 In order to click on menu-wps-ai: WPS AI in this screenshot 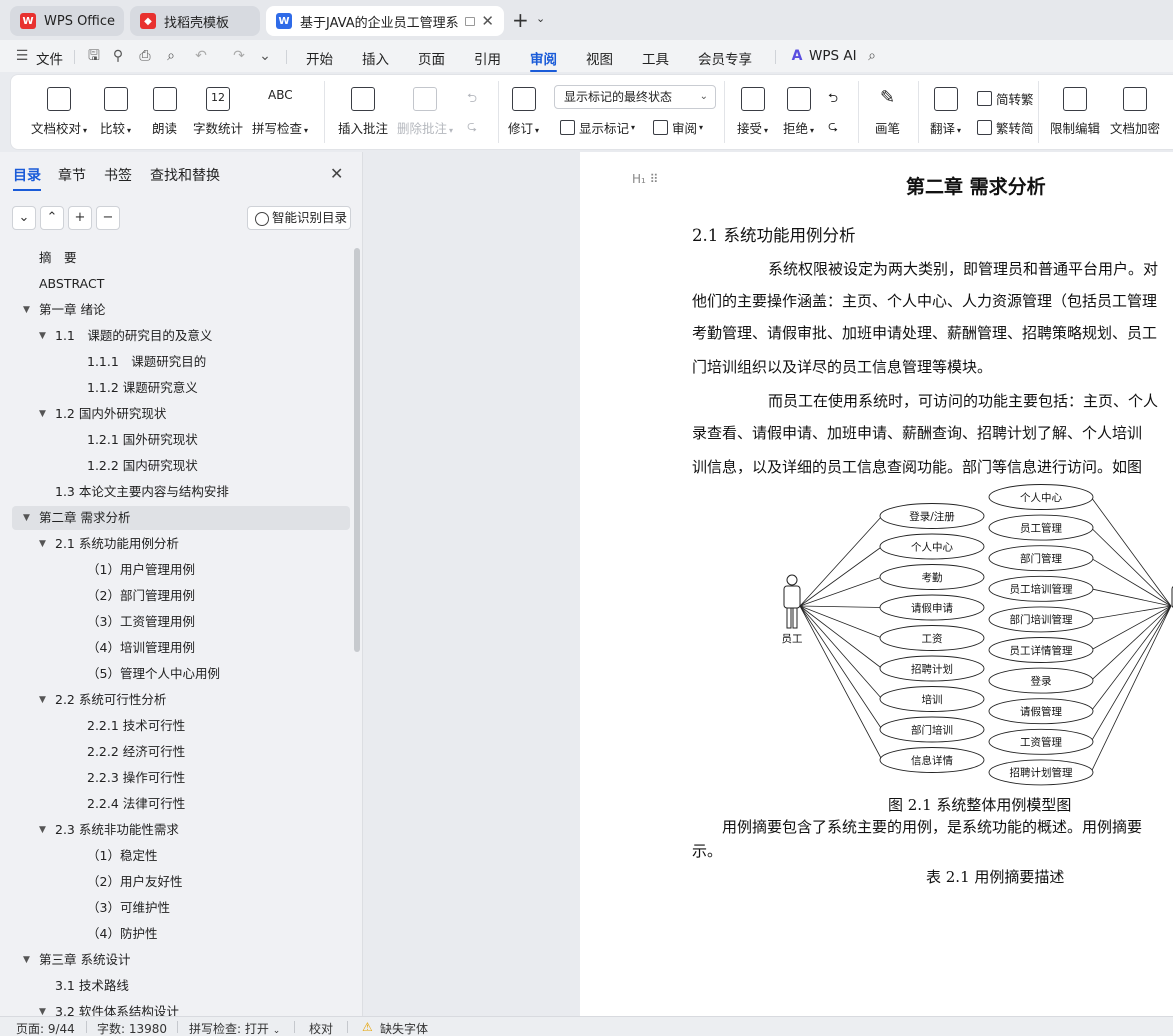, I will do `click(833, 56)`.